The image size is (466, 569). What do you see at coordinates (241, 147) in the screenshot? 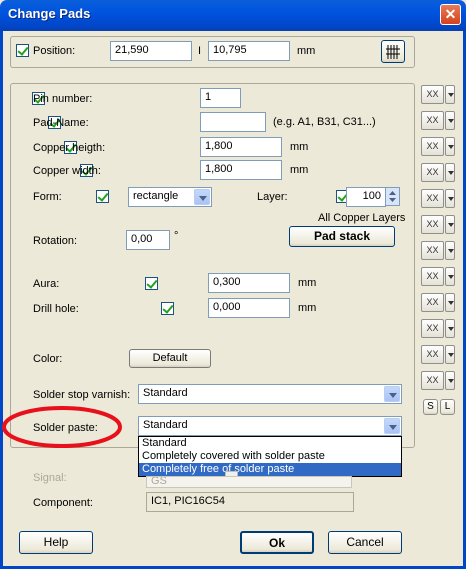
I see `copper-height-input: 1,800` at bounding box center [241, 147].